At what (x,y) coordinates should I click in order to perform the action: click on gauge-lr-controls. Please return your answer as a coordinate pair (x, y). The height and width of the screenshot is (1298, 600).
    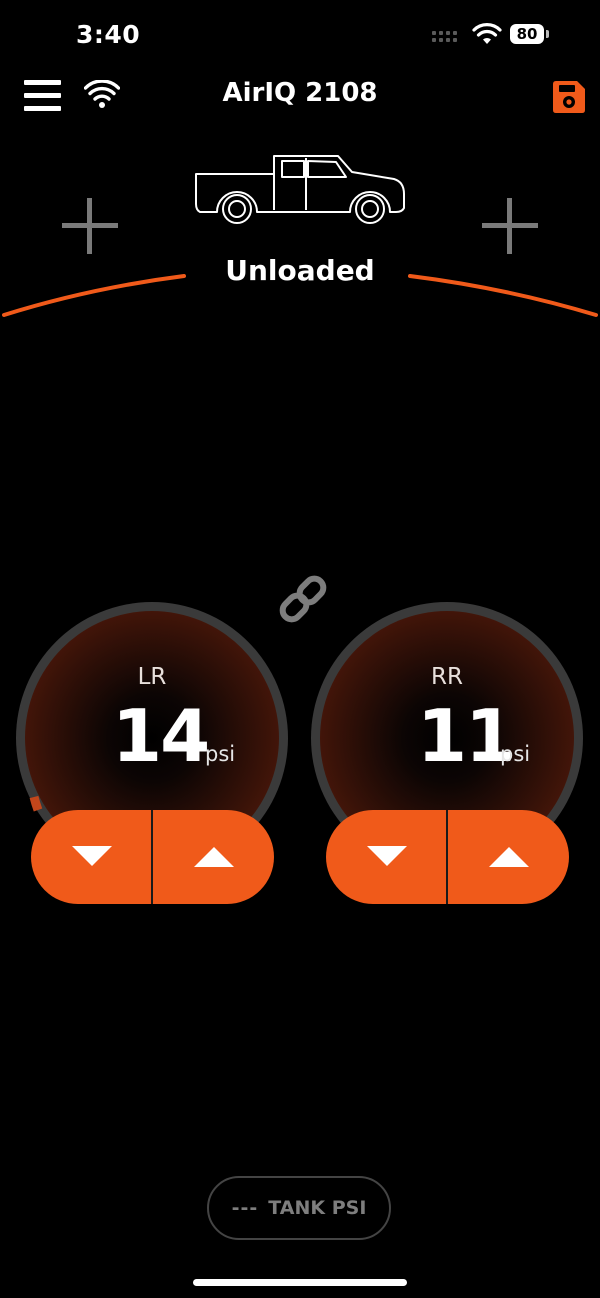
    Looking at the image, I should click on (152, 857).